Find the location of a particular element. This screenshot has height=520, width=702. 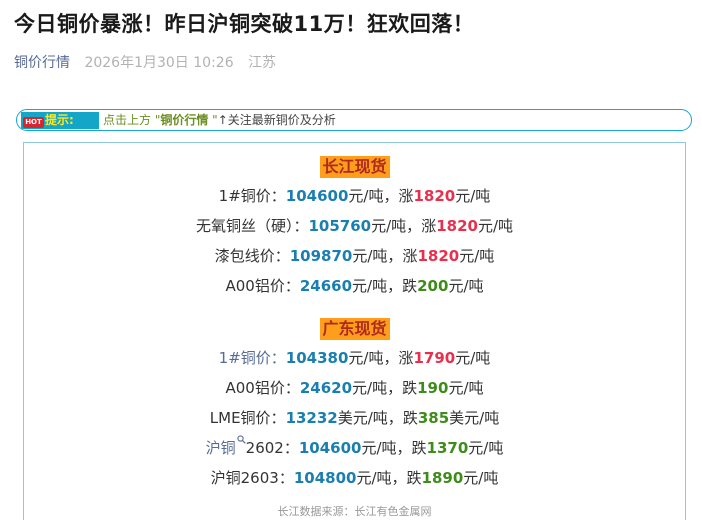

price-row: LME铜价：13232美元/吨，跌385美元/吨 is located at coordinates (354, 418).